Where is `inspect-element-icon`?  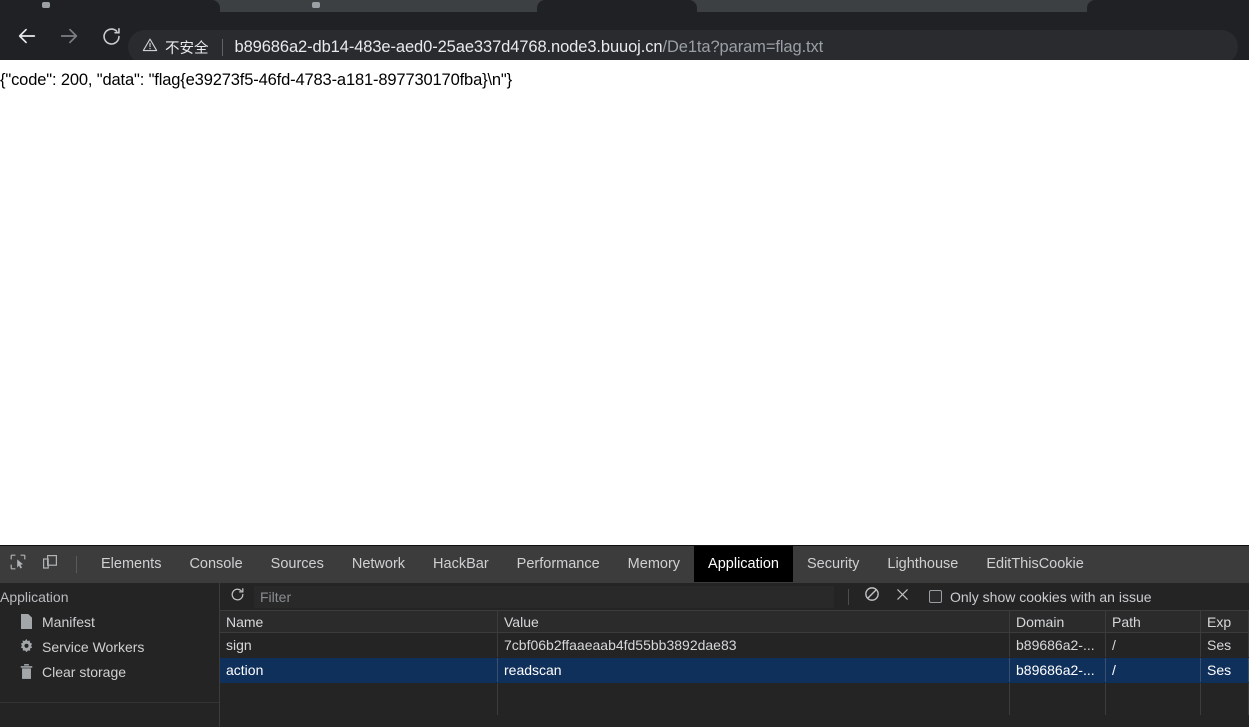 inspect-element-icon is located at coordinates (18, 564).